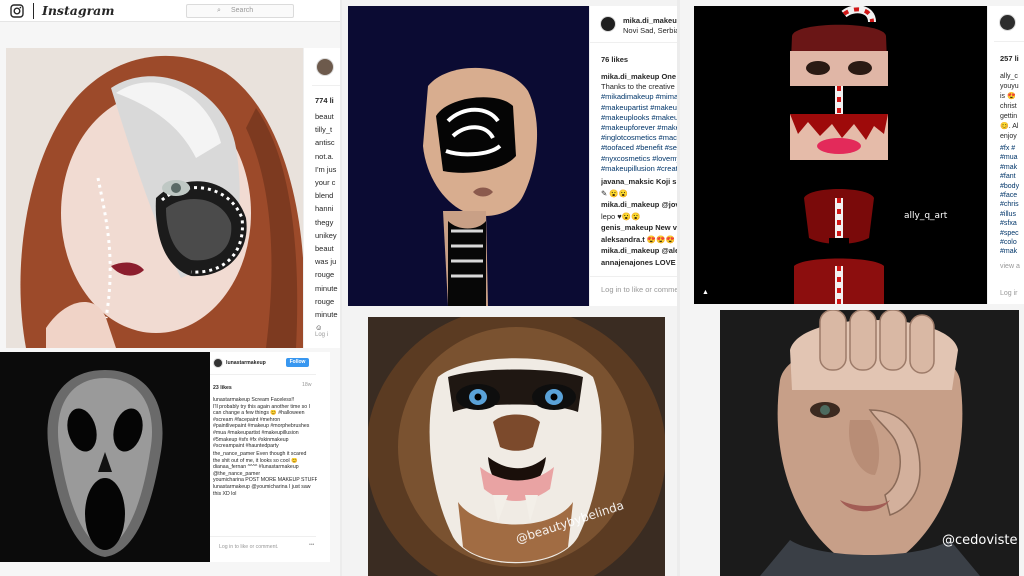  What do you see at coordinates (1009, 205) in the screenshot?
I see `post3-tag-line: #chris` at bounding box center [1009, 205].